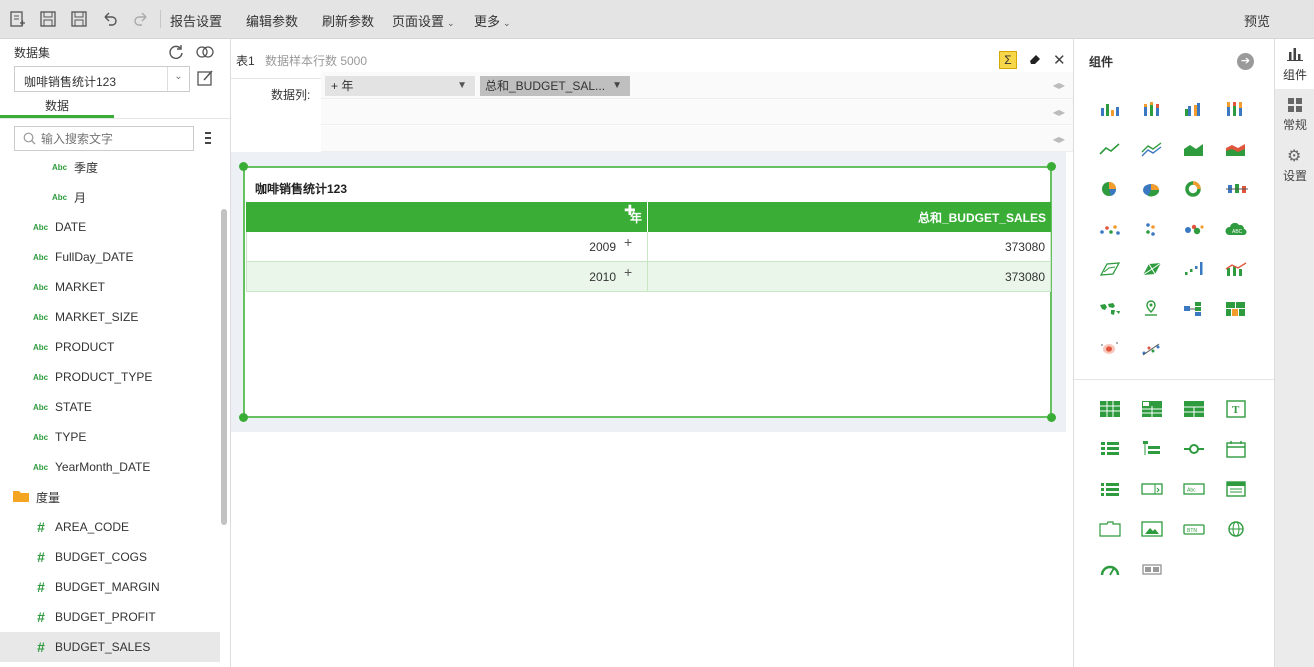 The image size is (1314, 667). What do you see at coordinates (1152, 409) in the screenshot?
I see `crosstab-icon` at bounding box center [1152, 409].